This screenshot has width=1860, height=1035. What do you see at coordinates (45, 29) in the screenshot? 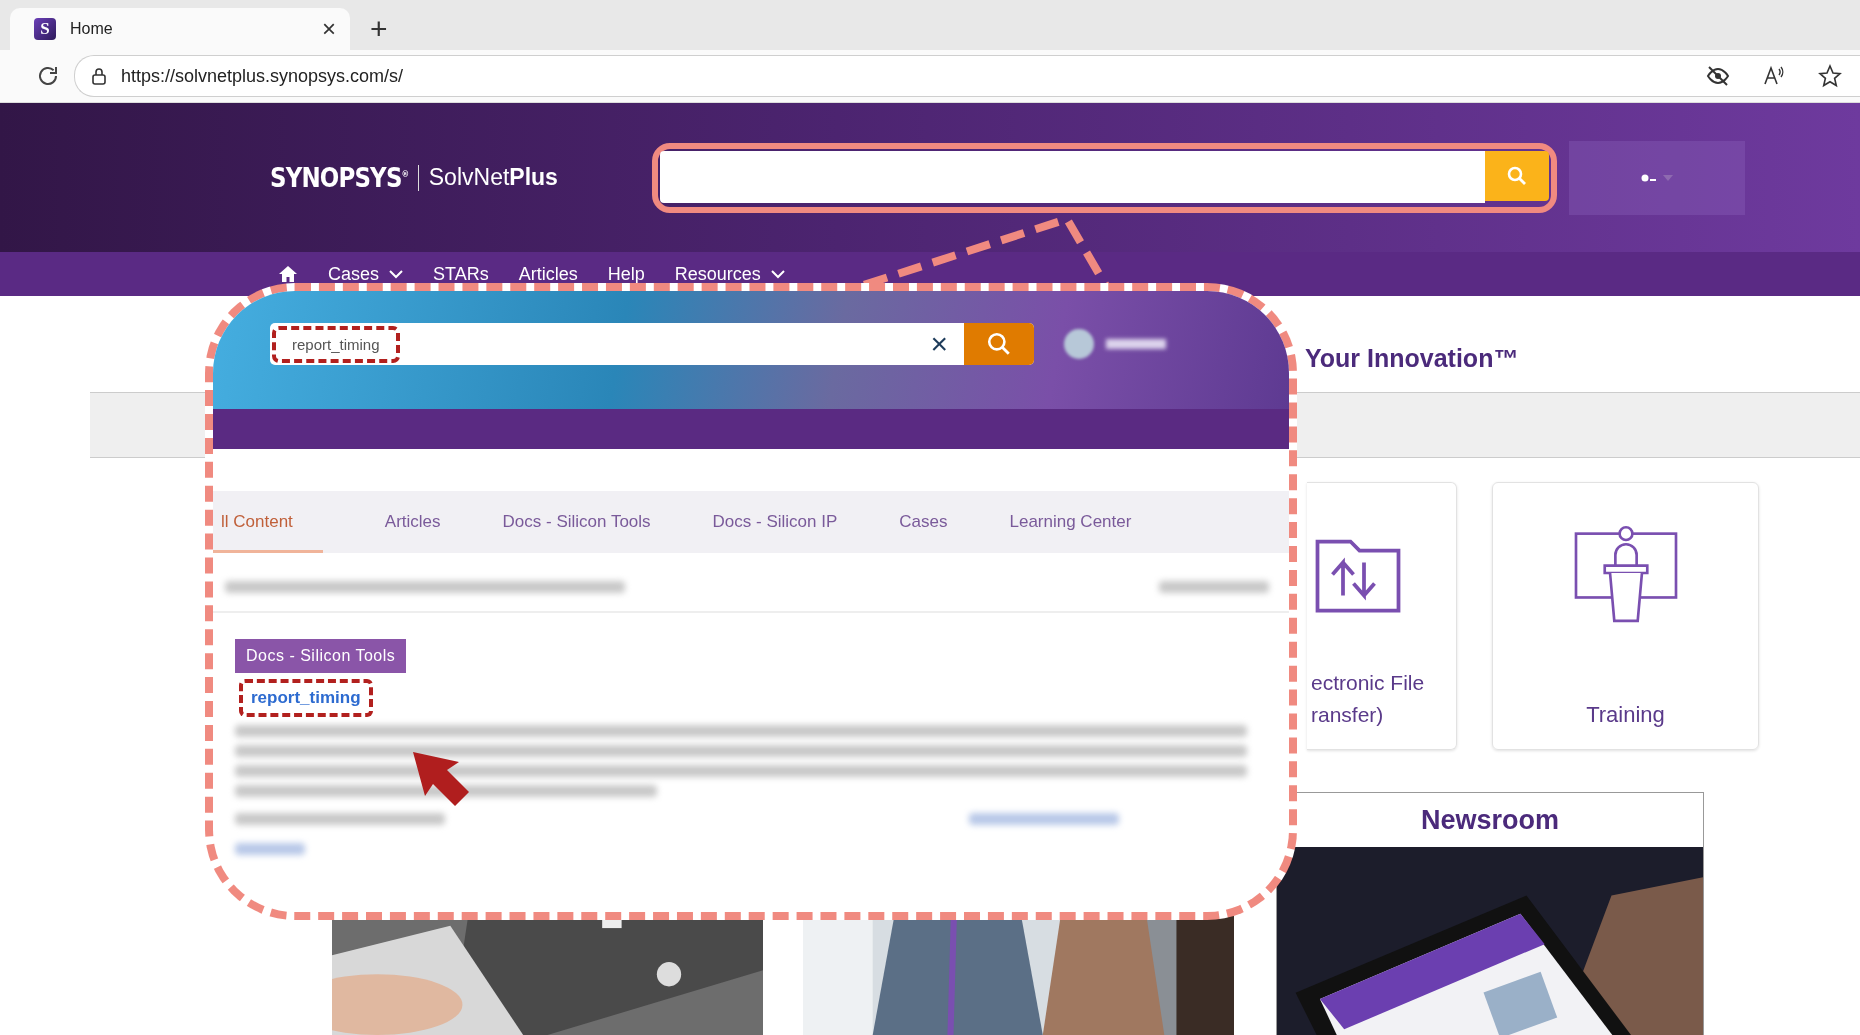
I see `favicon: S` at bounding box center [45, 29].